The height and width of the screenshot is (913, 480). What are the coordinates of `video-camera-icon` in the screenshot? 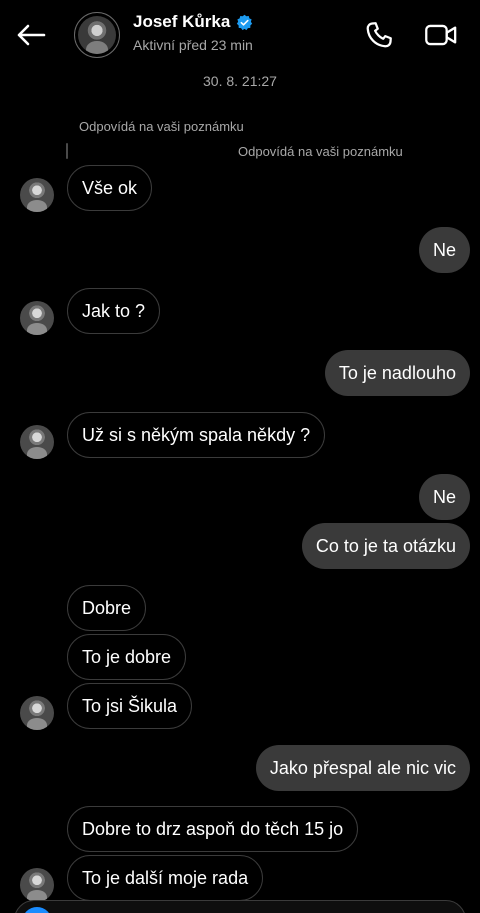 It's located at (441, 35).